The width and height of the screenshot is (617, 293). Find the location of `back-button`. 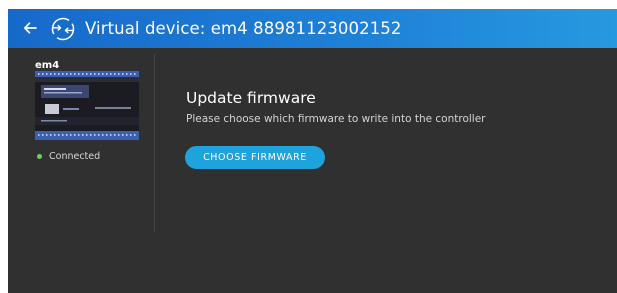

back-button is located at coordinates (30, 28).